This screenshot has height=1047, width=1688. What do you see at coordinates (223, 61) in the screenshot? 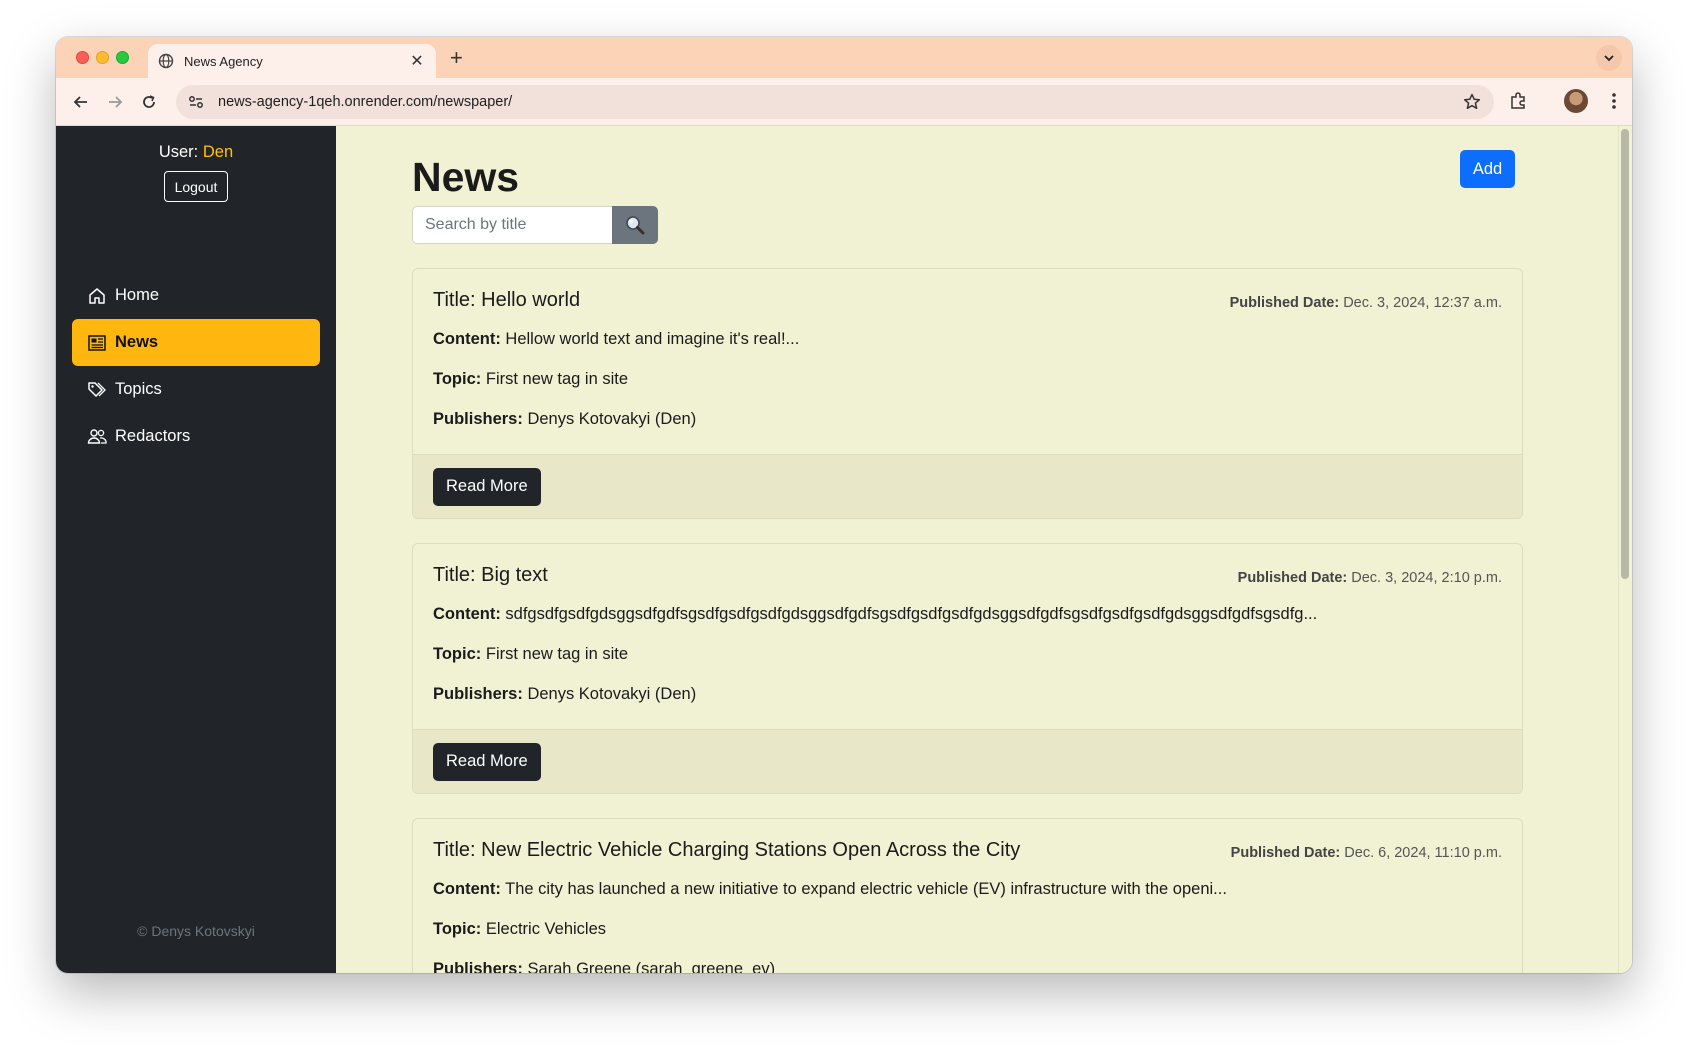
I see `tab-title: News Agency` at bounding box center [223, 61].